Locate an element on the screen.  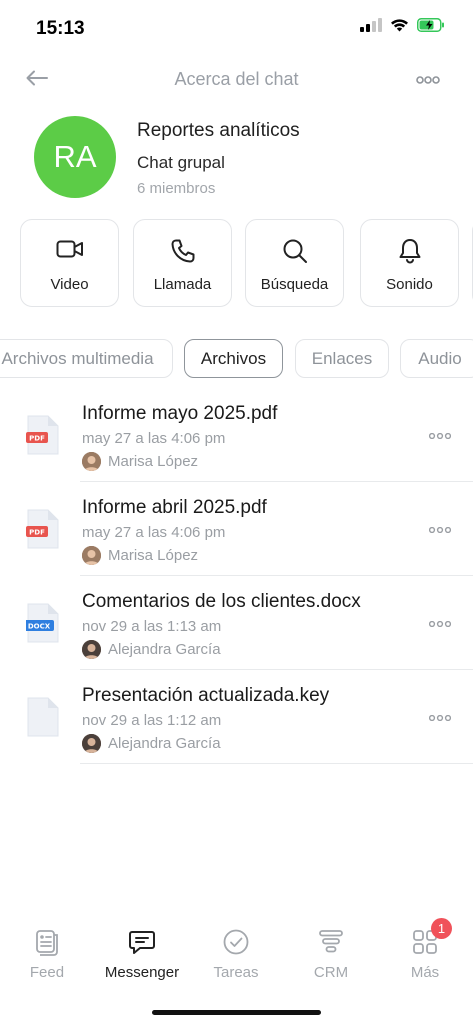
video-camera-icon is located at coordinates (69, 249).